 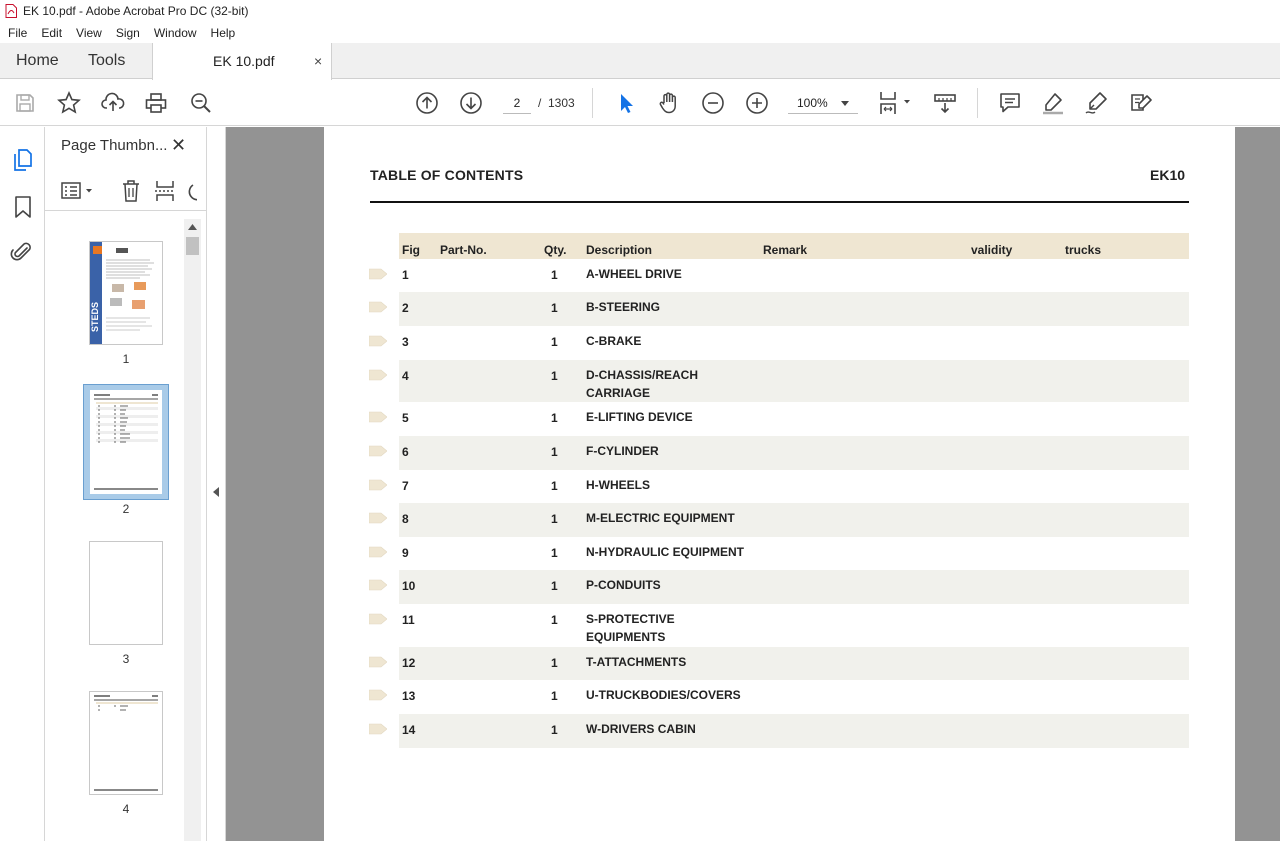 What do you see at coordinates (779, 419) in the screenshot?
I see `table-row: 5 1 E-LIFTING DEVICE` at bounding box center [779, 419].